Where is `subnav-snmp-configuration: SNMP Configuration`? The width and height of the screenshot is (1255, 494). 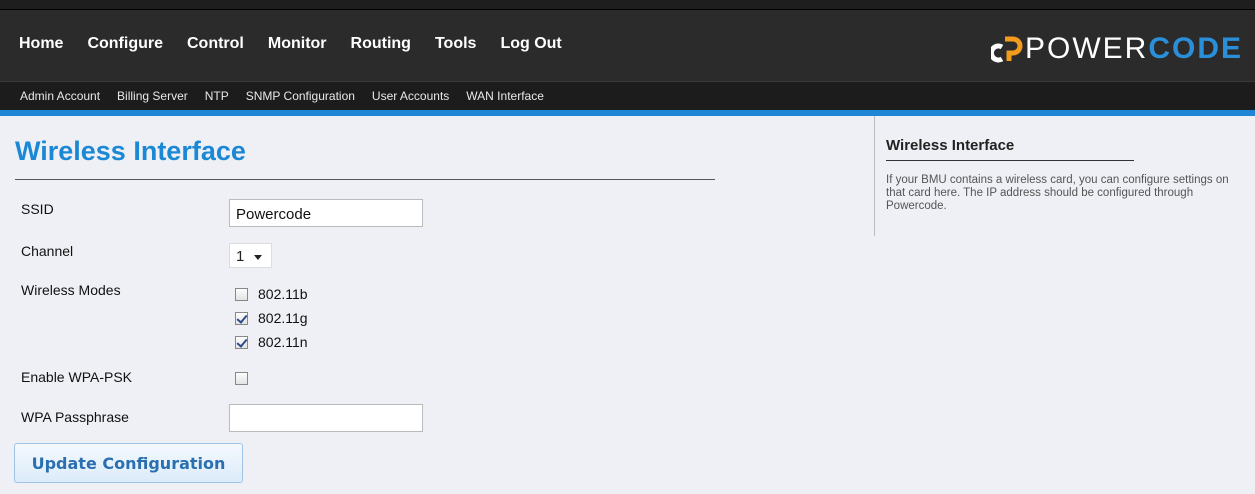
subnav-snmp-configuration: SNMP Configuration is located at coordinates (300, 96).